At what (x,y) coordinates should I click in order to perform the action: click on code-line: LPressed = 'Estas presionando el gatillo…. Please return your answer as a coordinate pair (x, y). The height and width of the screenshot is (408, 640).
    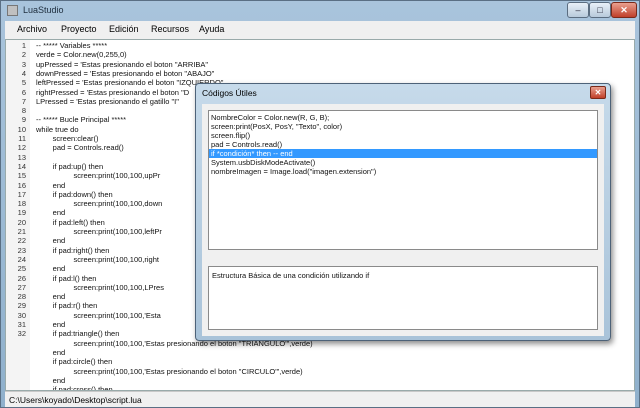
    Looking at the image, I should click on (107, 101).